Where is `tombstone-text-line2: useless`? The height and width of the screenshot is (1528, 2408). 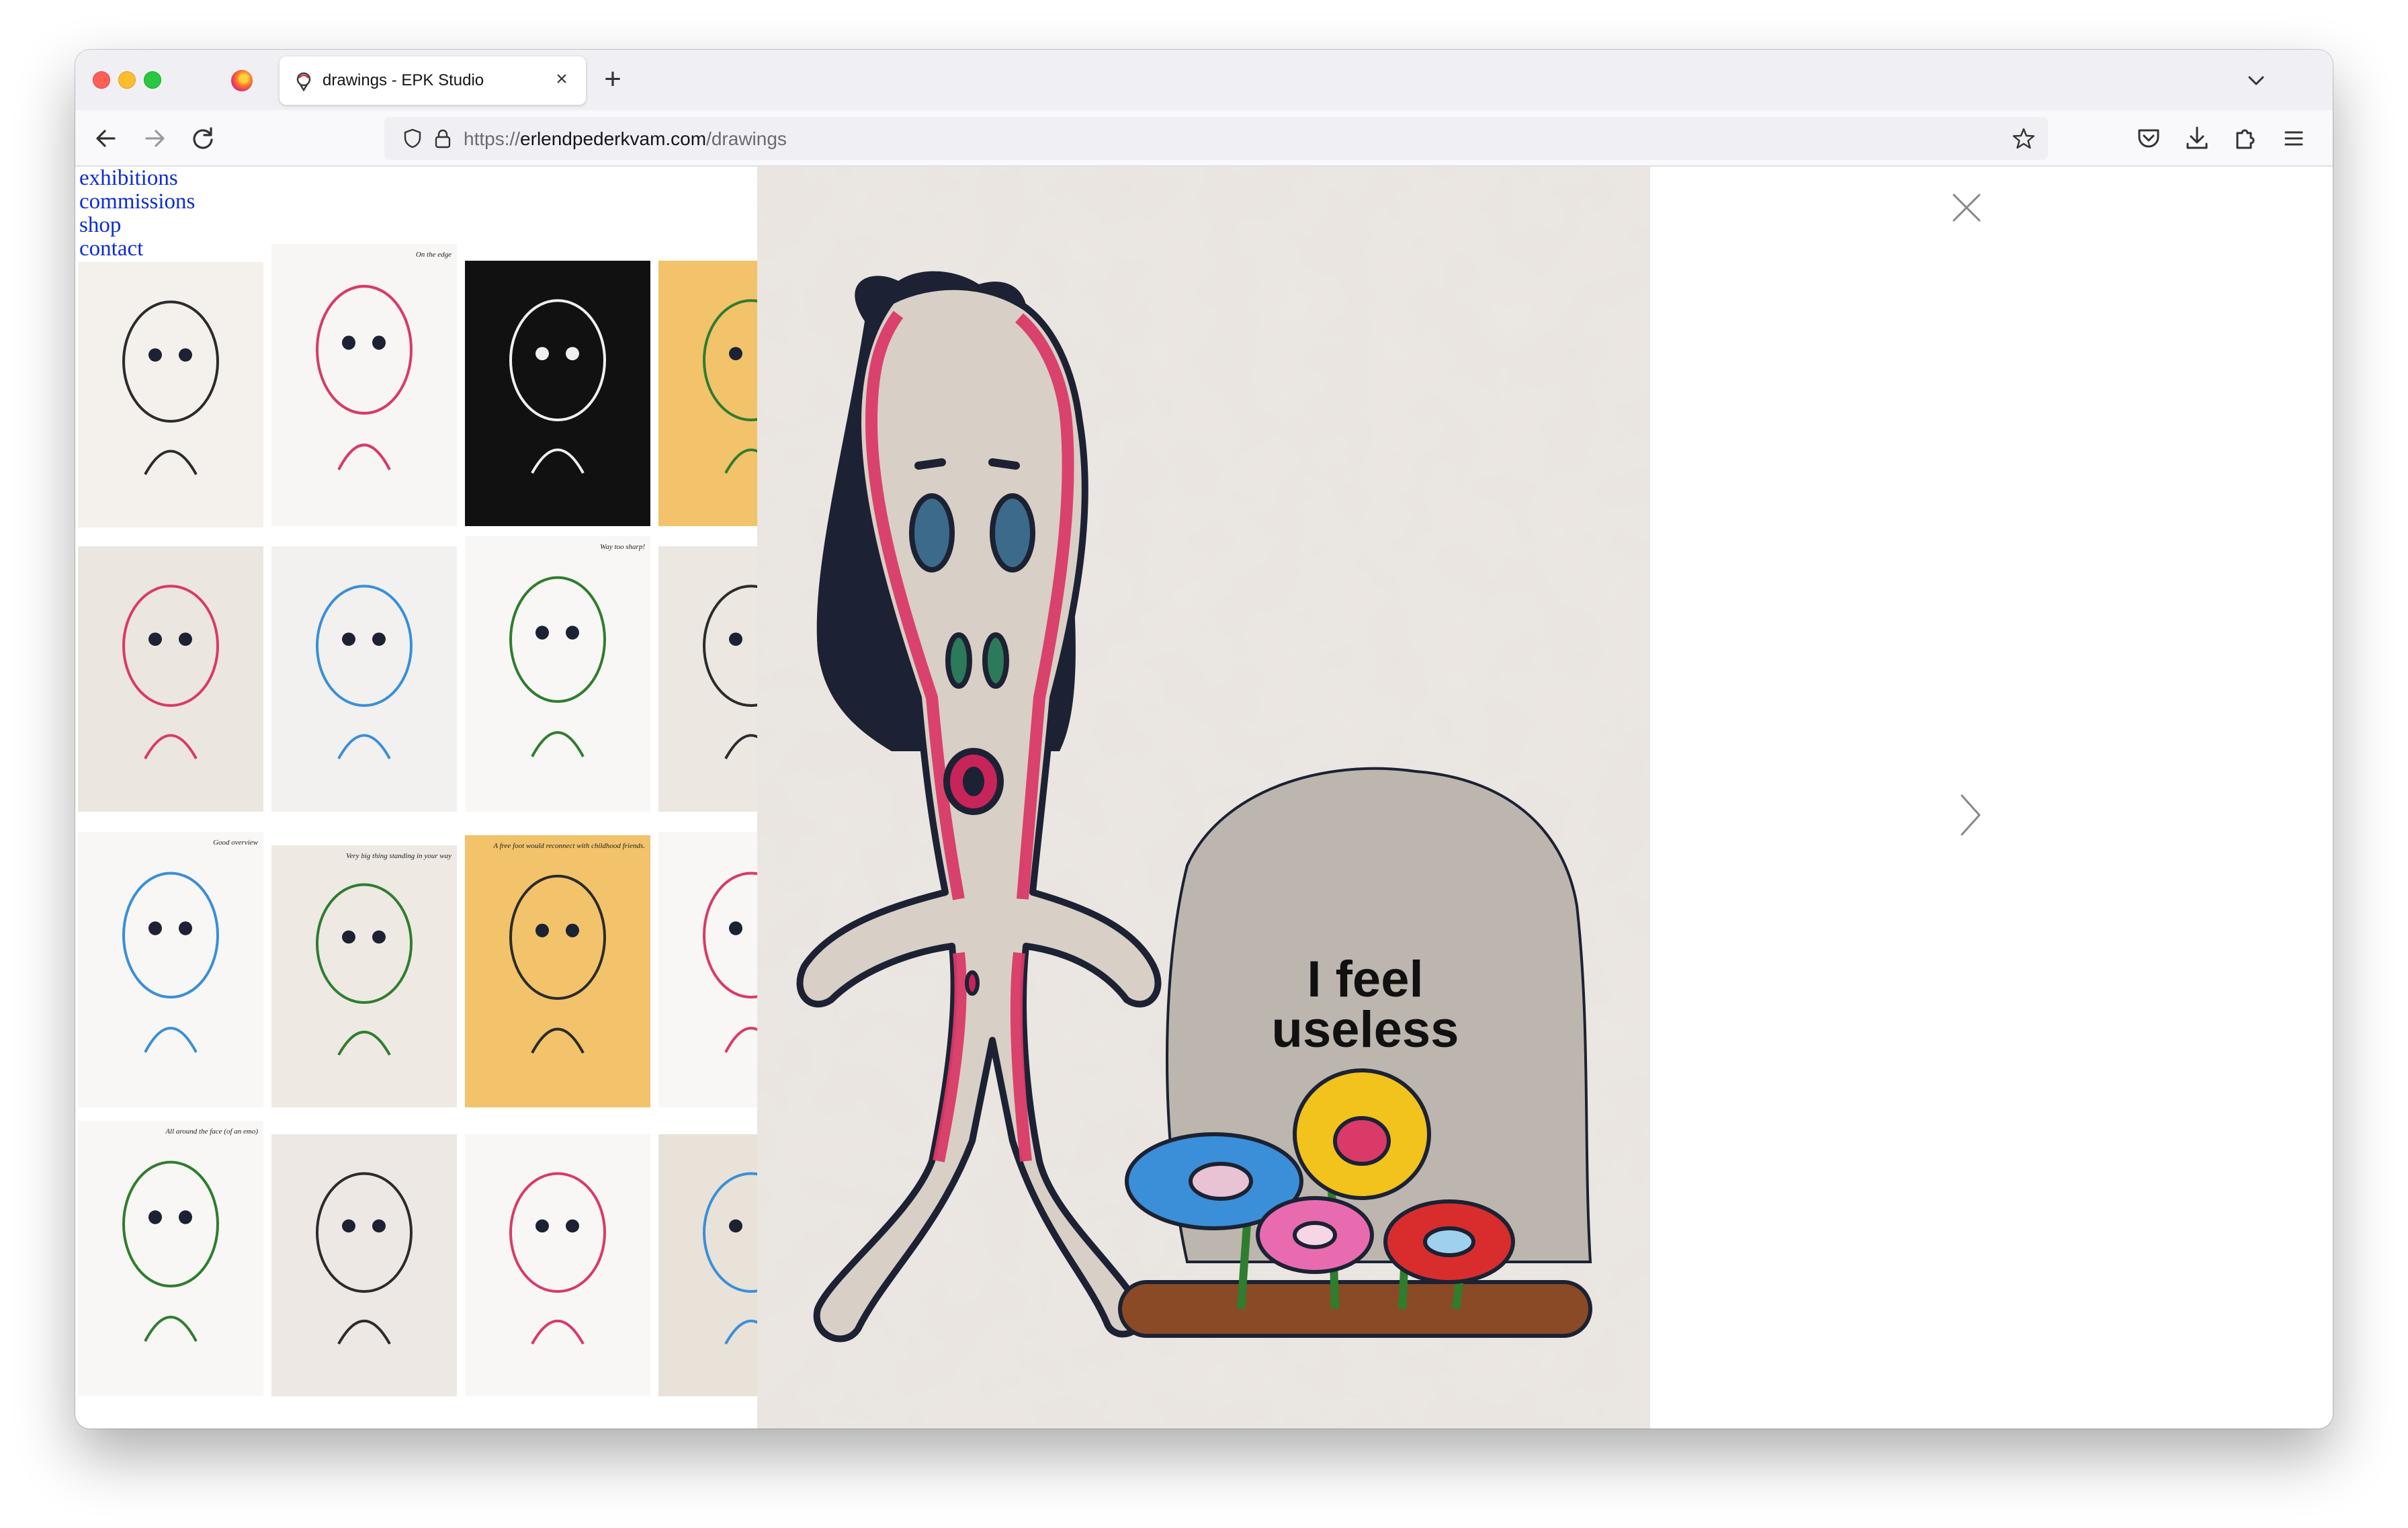 tombstone-text-line2: useless is located at coordinates (1365, 1029).